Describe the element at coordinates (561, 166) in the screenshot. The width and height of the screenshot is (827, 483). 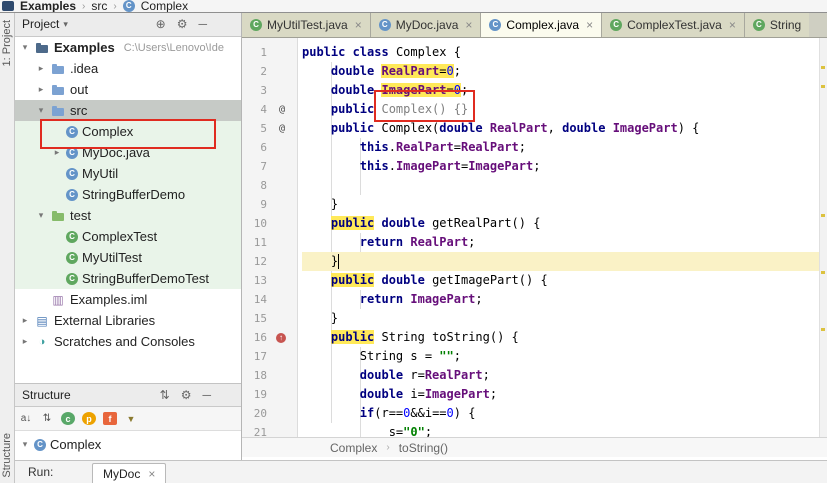
I see `code-line-7: this.ImagePart=ImagePart;` at that location.